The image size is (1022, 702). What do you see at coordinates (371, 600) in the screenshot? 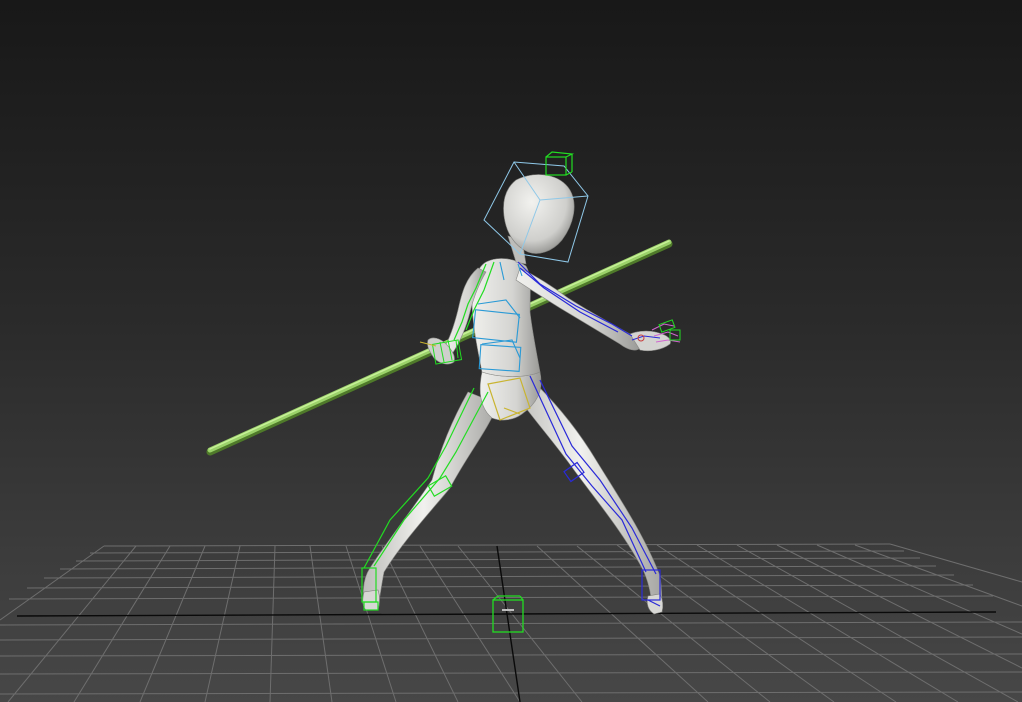
I see `left-foot` at bounding box center [371, 600].